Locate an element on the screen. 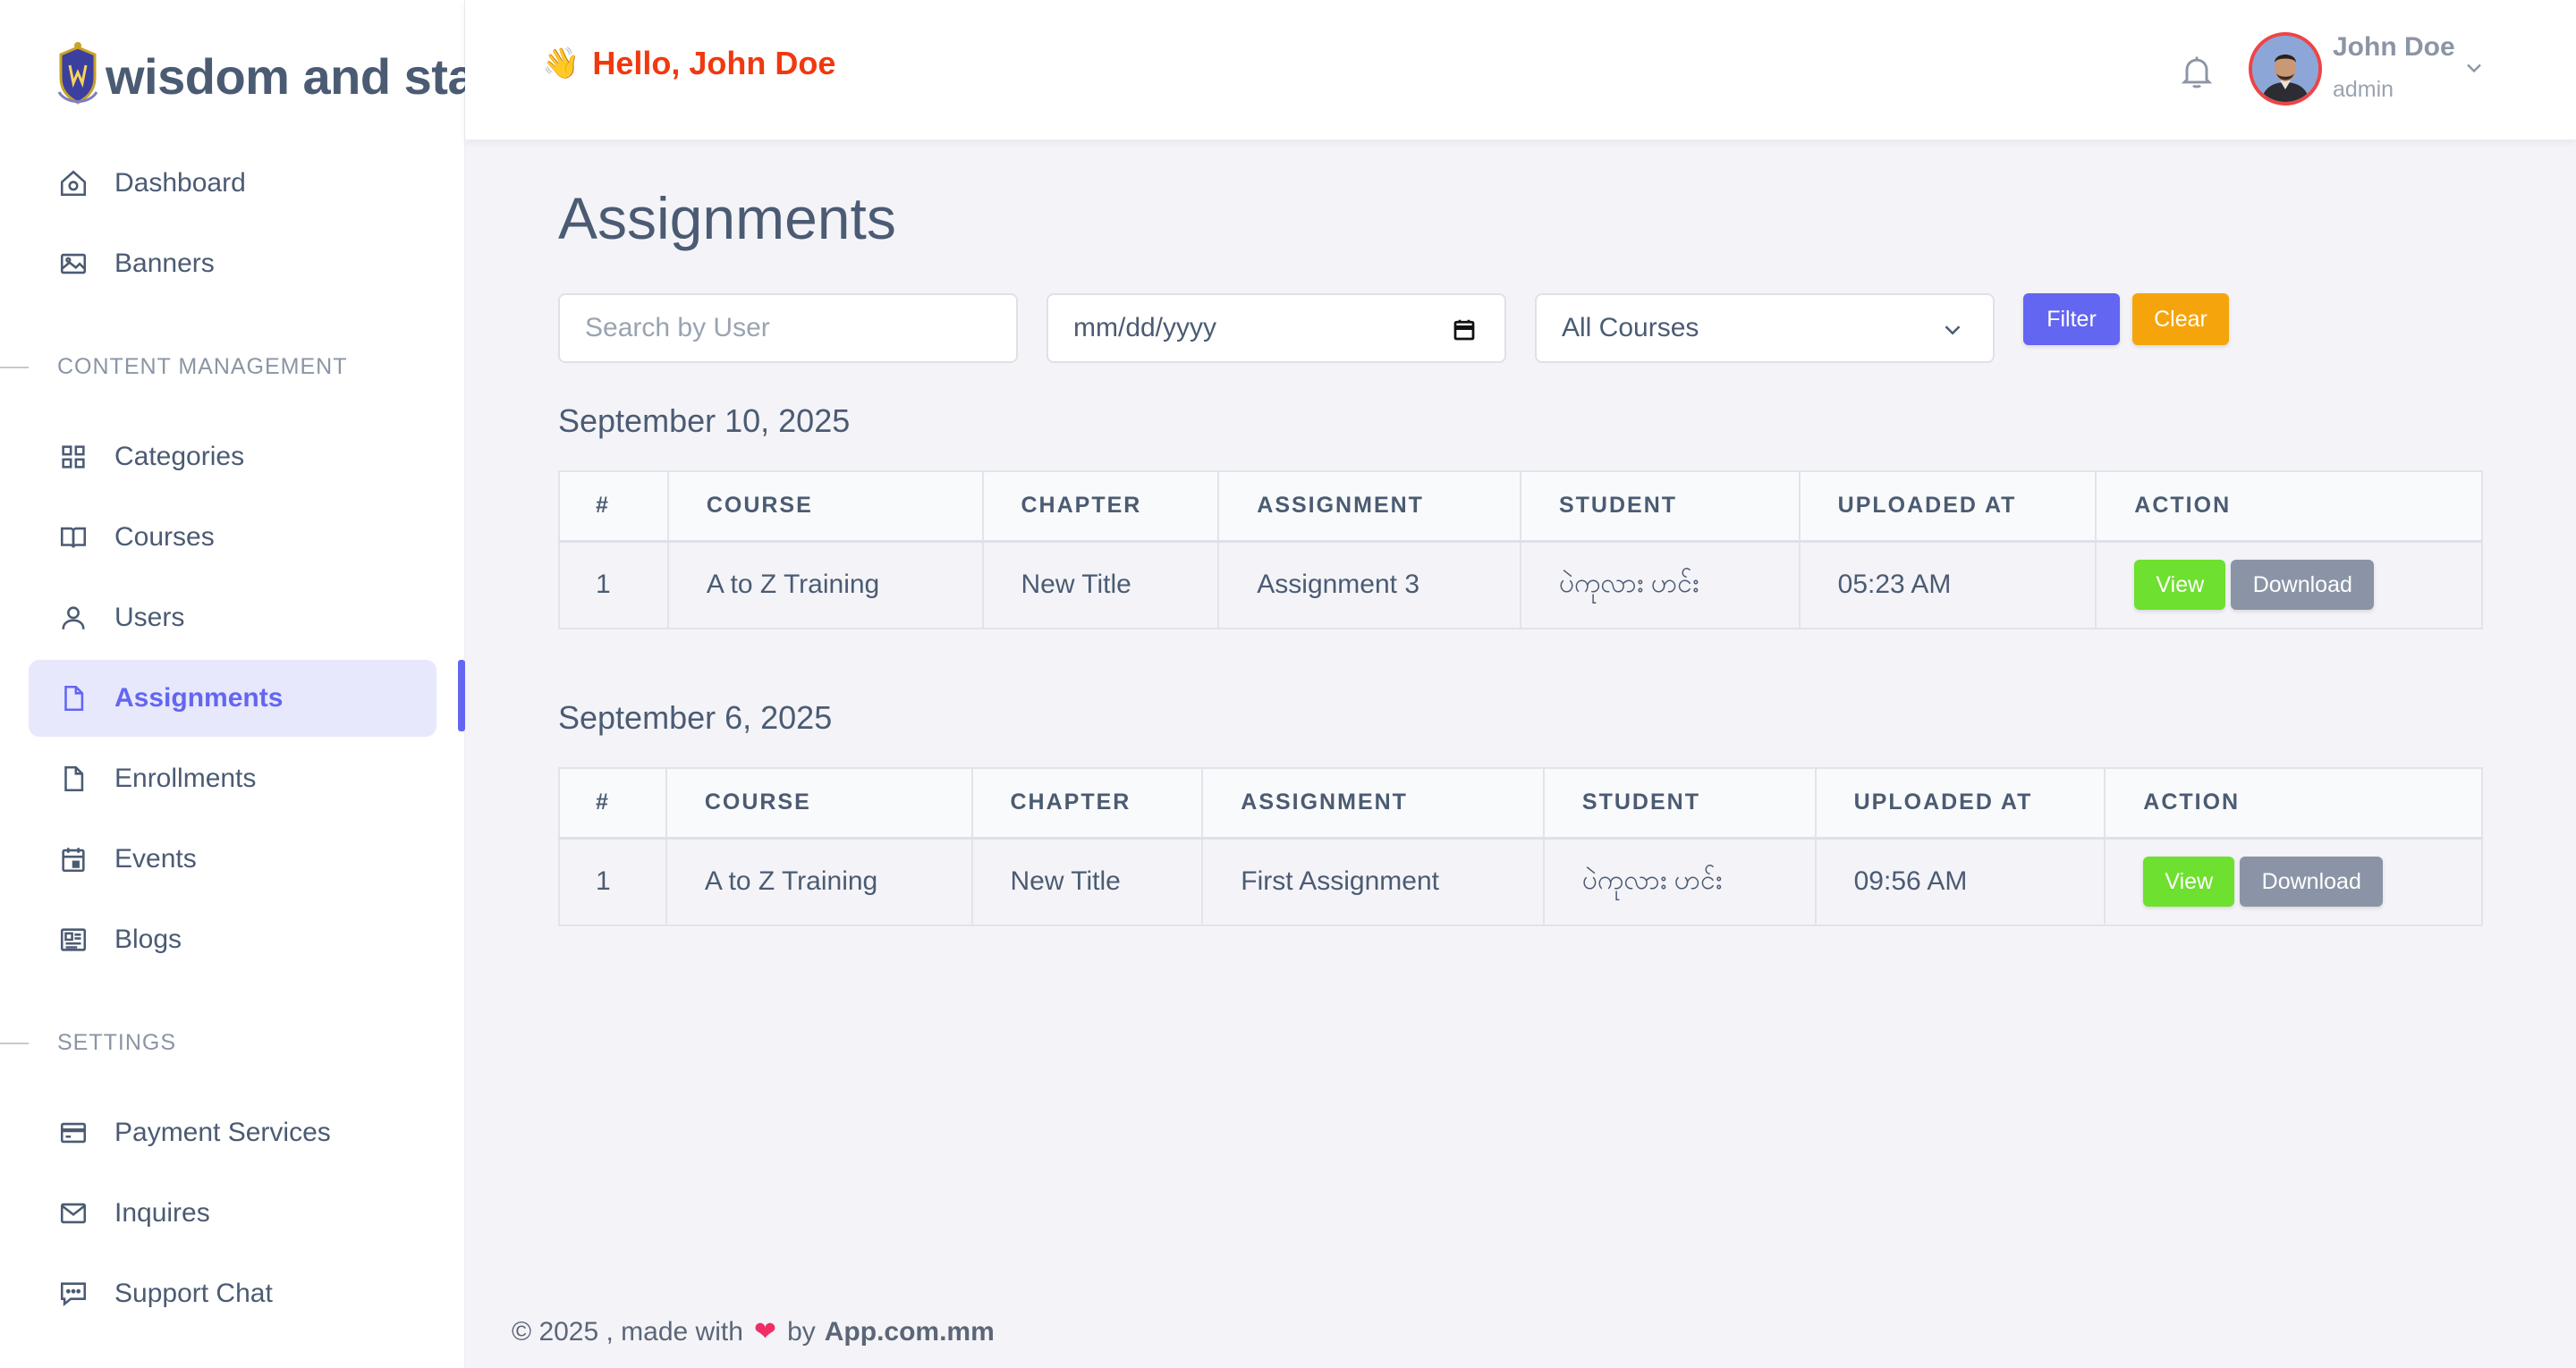 Image resolution: width=2576 pixels, height=1368 pixels. sidebar-item-events: Events is located at coordinates (232, 859).